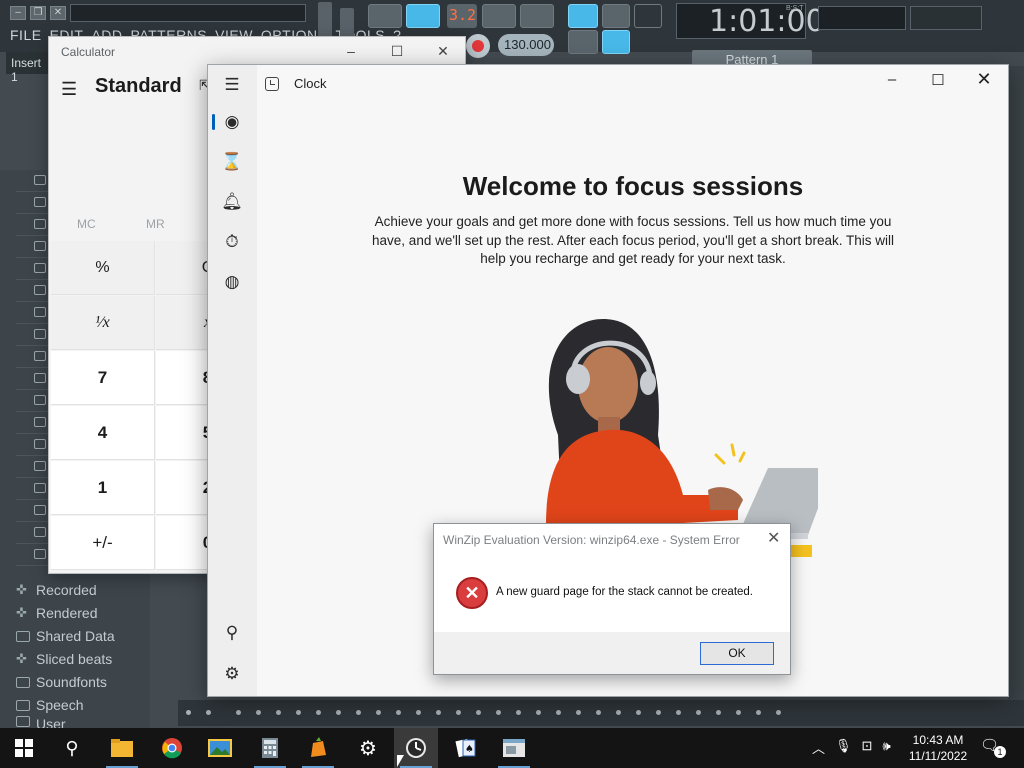 The image size is (1024, 768). What do you see at coordinates (27, 68) in the screenshot?
I see `fl-insert-selector: Insert 1` at bounding box center [27, 68].